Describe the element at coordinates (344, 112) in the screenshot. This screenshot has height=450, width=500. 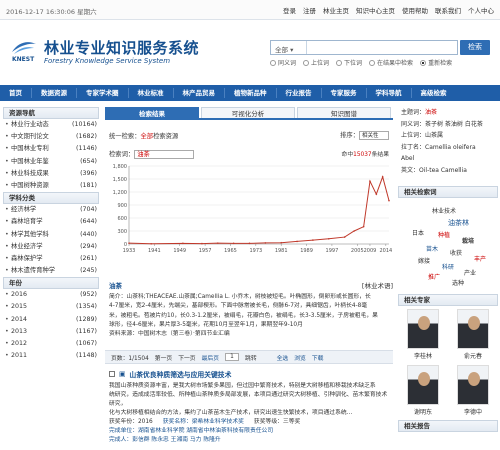
I see `tab-knowledge-graph: 知识图谱` at that location.